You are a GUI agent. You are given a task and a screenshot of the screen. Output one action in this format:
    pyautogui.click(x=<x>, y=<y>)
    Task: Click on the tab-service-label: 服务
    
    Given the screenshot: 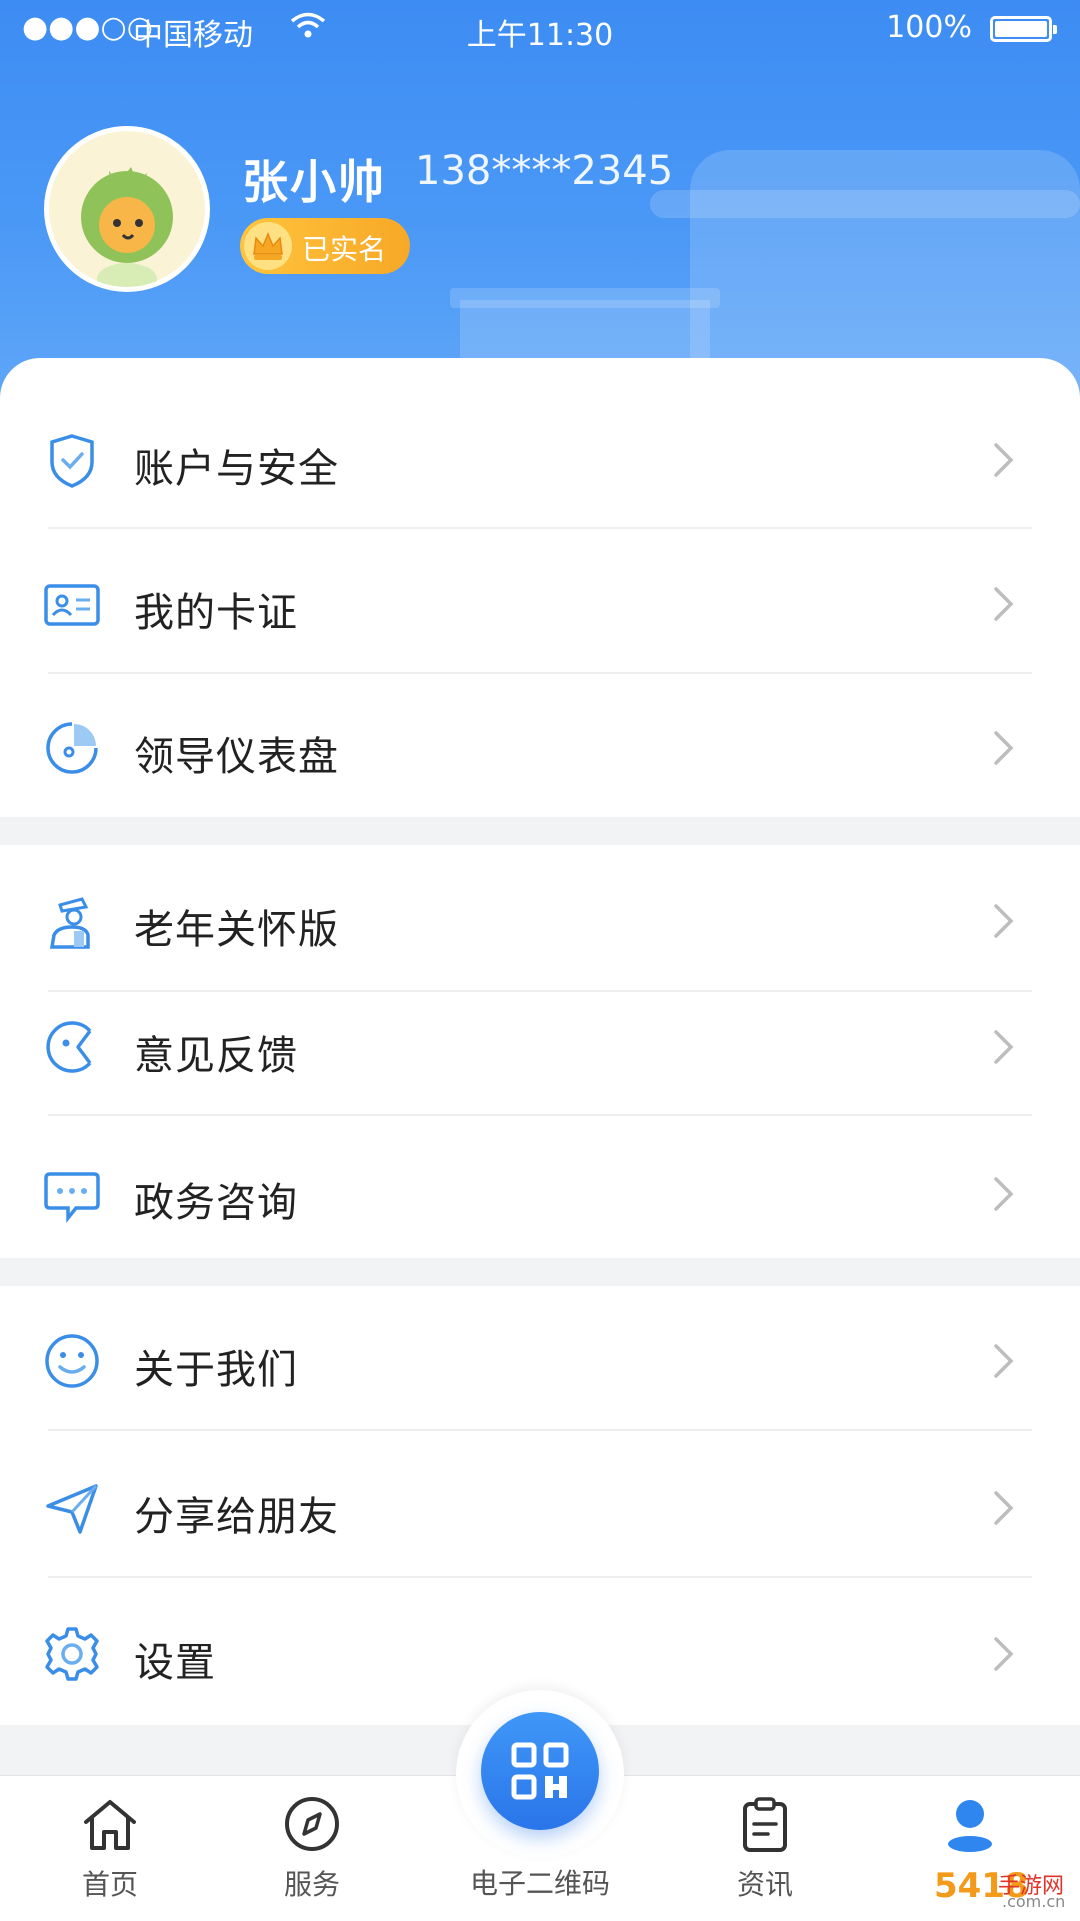 What is the action you would take?
    pyautogui.click(x=311, y=1884)
    